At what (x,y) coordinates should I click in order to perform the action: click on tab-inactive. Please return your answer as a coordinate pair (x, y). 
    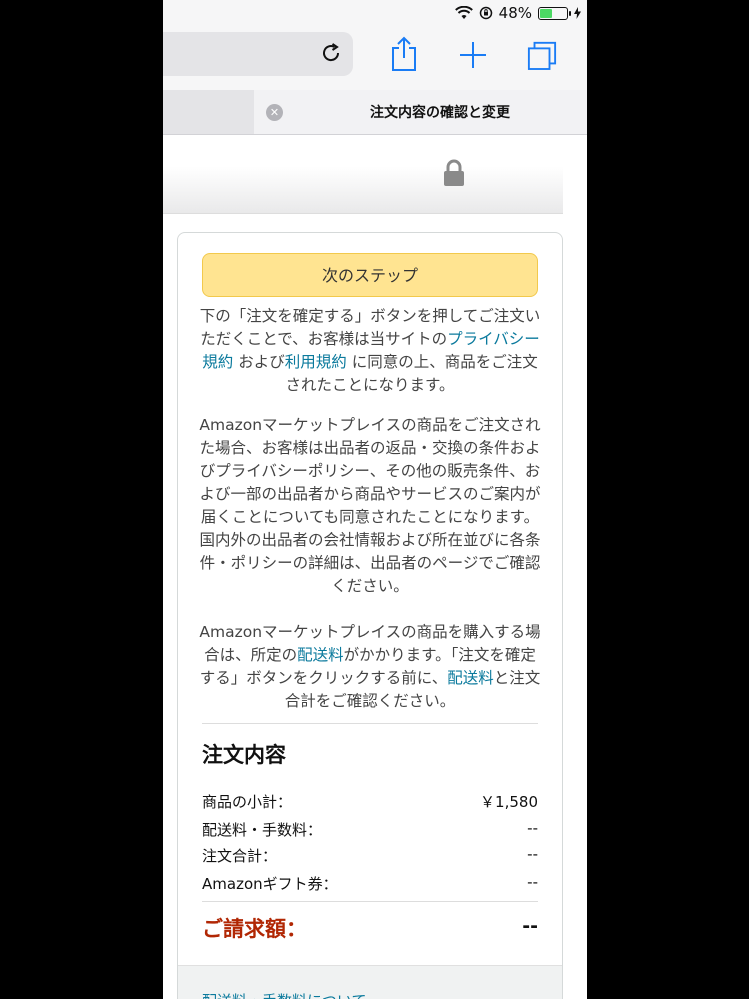
    Looking at the image, I should click on (208, 112).